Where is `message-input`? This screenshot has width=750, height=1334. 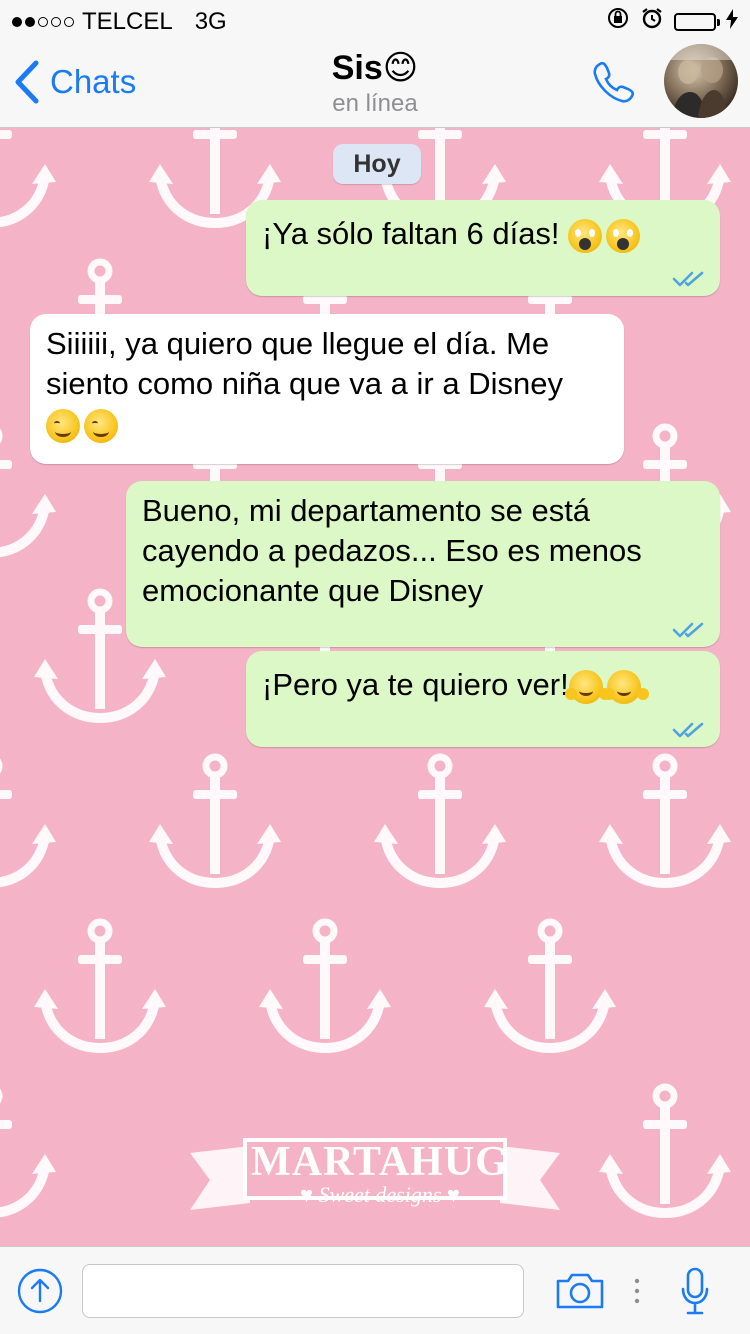
message-input is located at coordinates (303, 1291).